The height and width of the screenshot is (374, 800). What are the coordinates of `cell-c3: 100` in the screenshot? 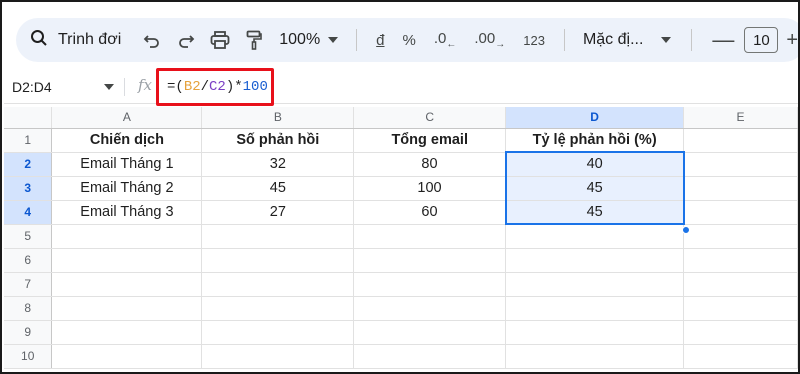 It's located at (430, 188).